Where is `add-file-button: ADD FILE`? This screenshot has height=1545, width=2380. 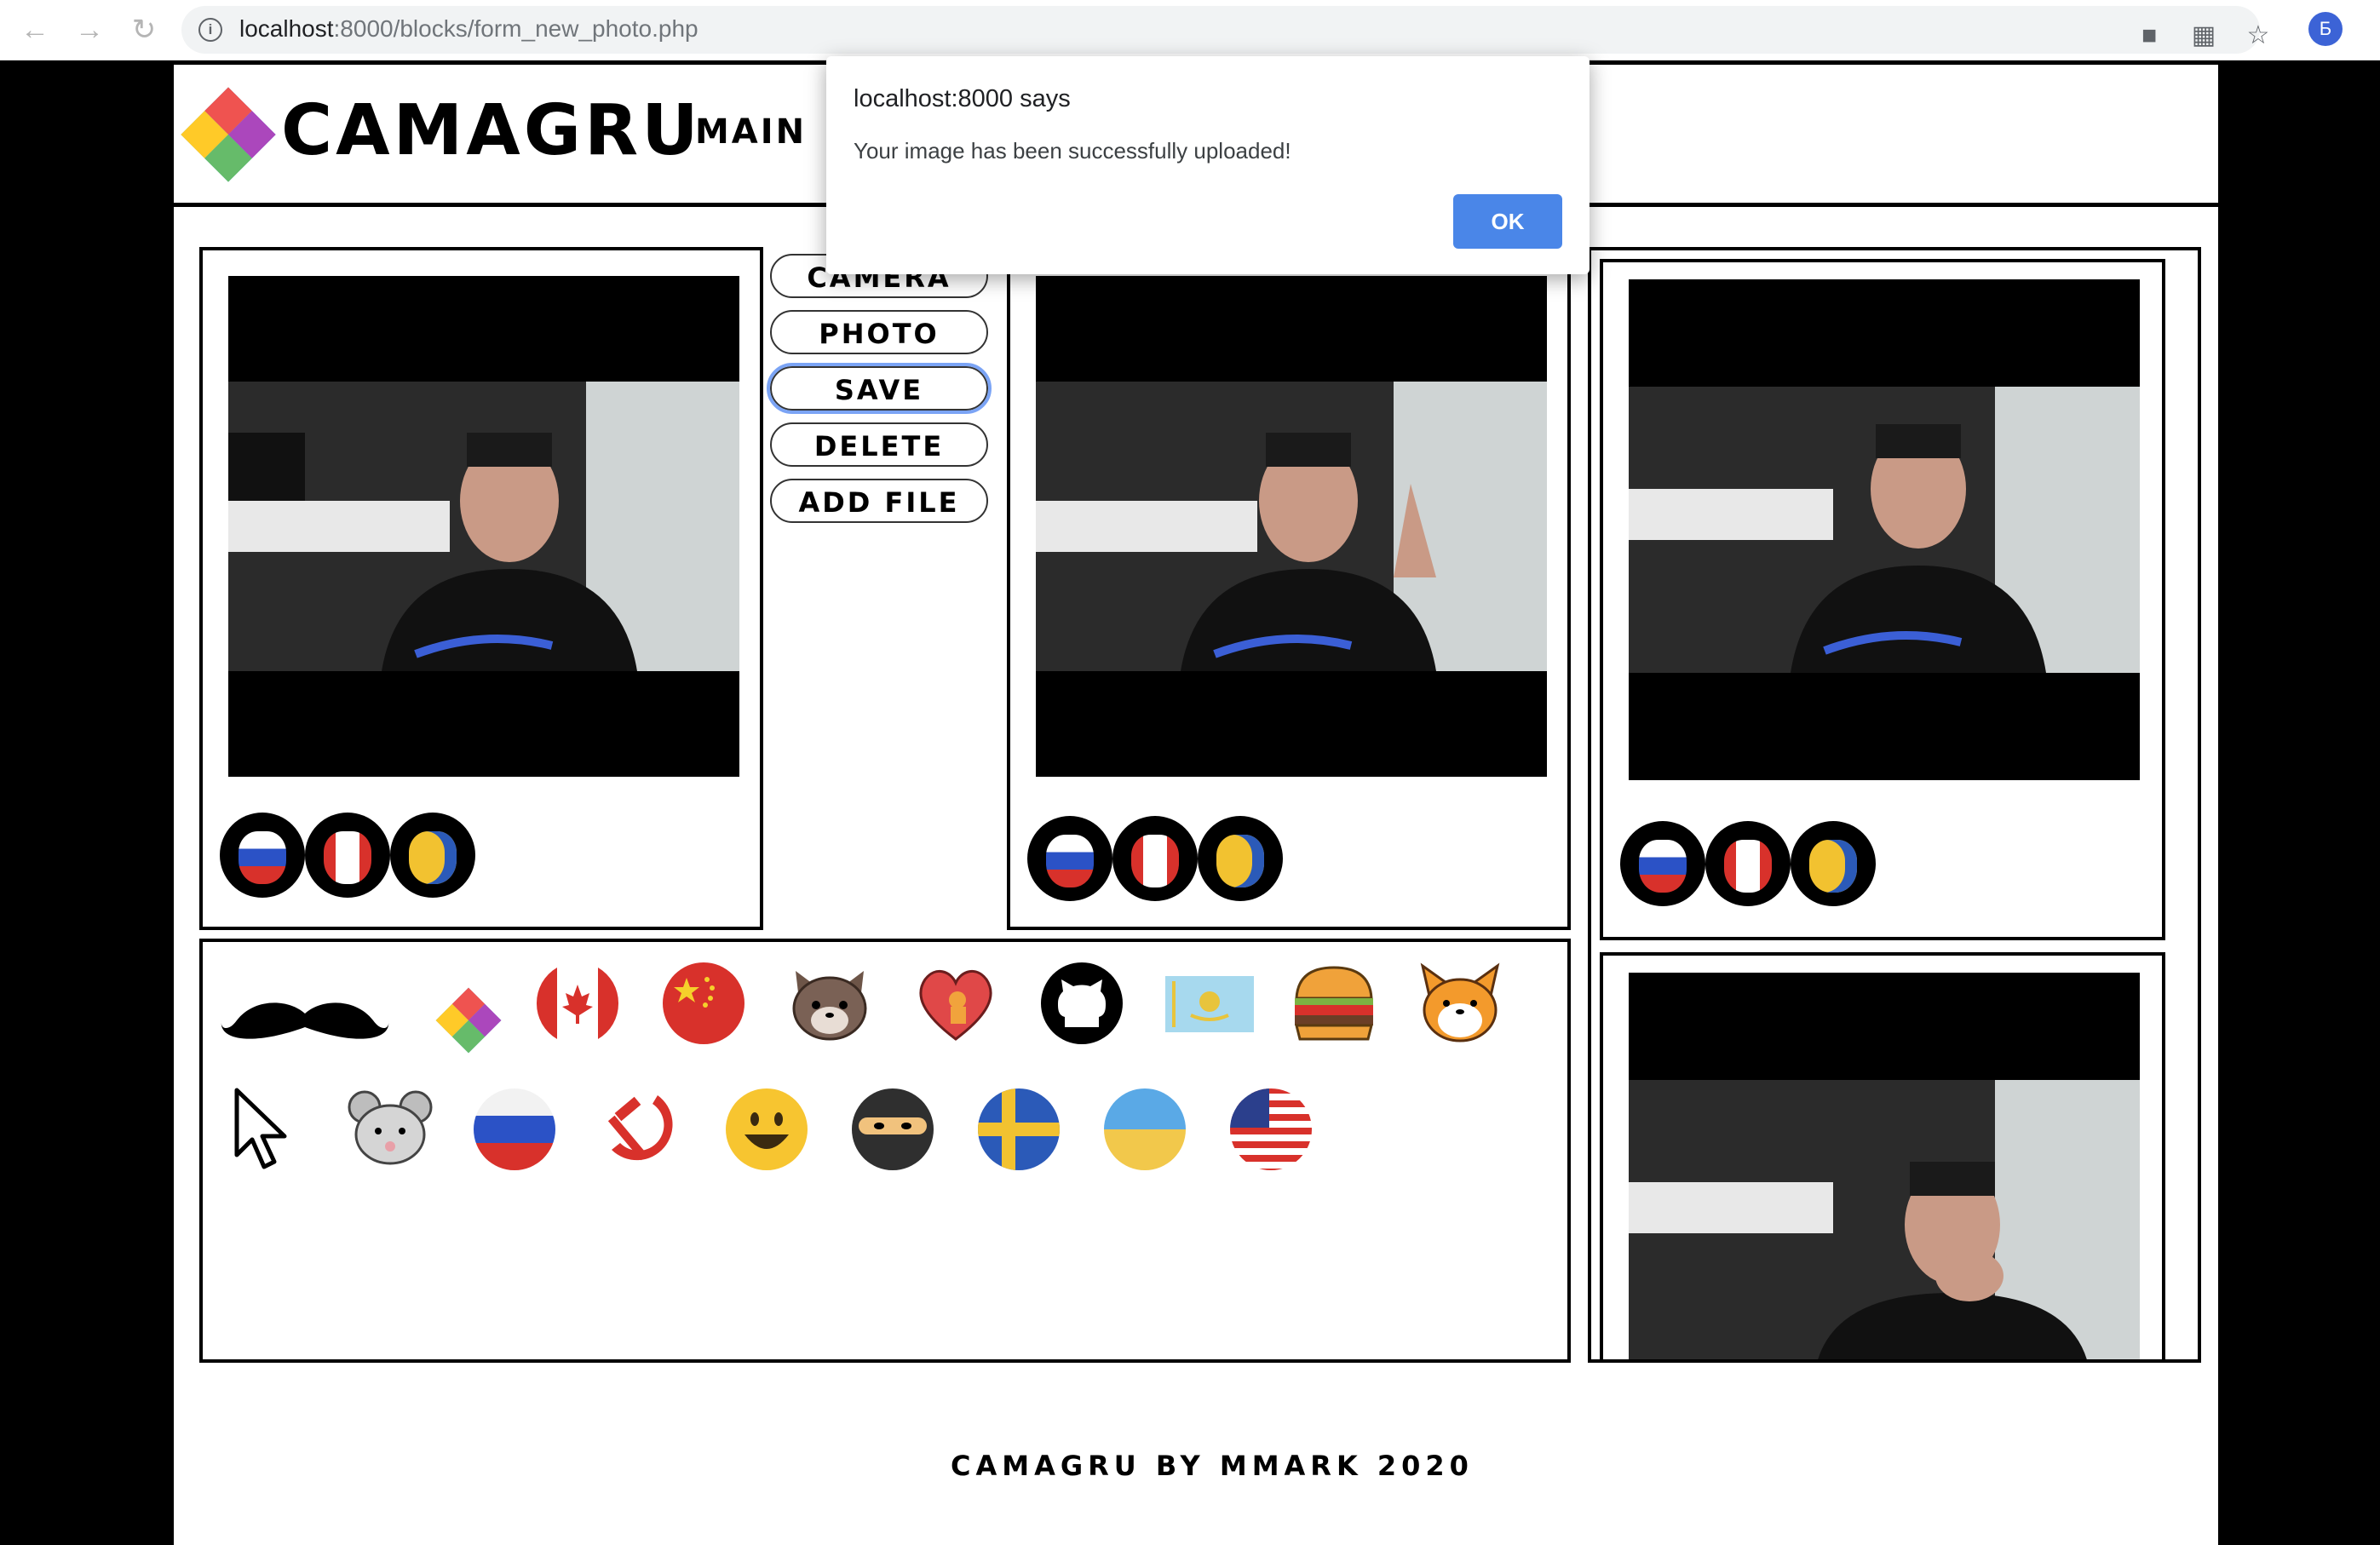
add-file-button: ADD FILE is located at coordinates (879, 501).